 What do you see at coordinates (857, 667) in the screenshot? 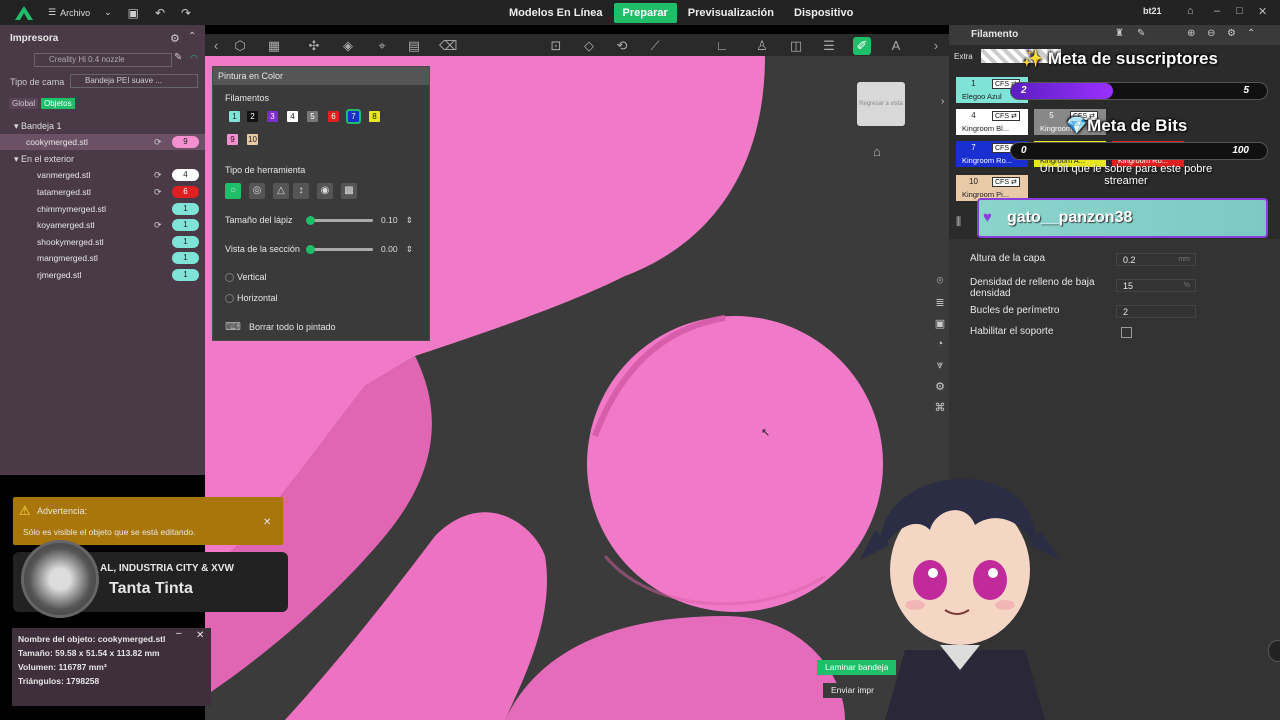
I see `slice-plate-button: Laminar bandeja` at bounding box center [857, 667].